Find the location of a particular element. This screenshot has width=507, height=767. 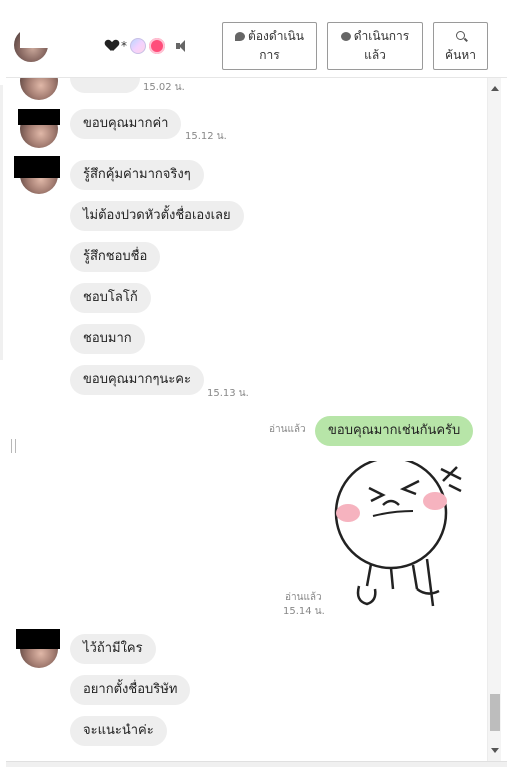

message-bubble: ไม่ต้องปวดหัวตั้งชื่อเองเลย is located at coordinates (157, 216).